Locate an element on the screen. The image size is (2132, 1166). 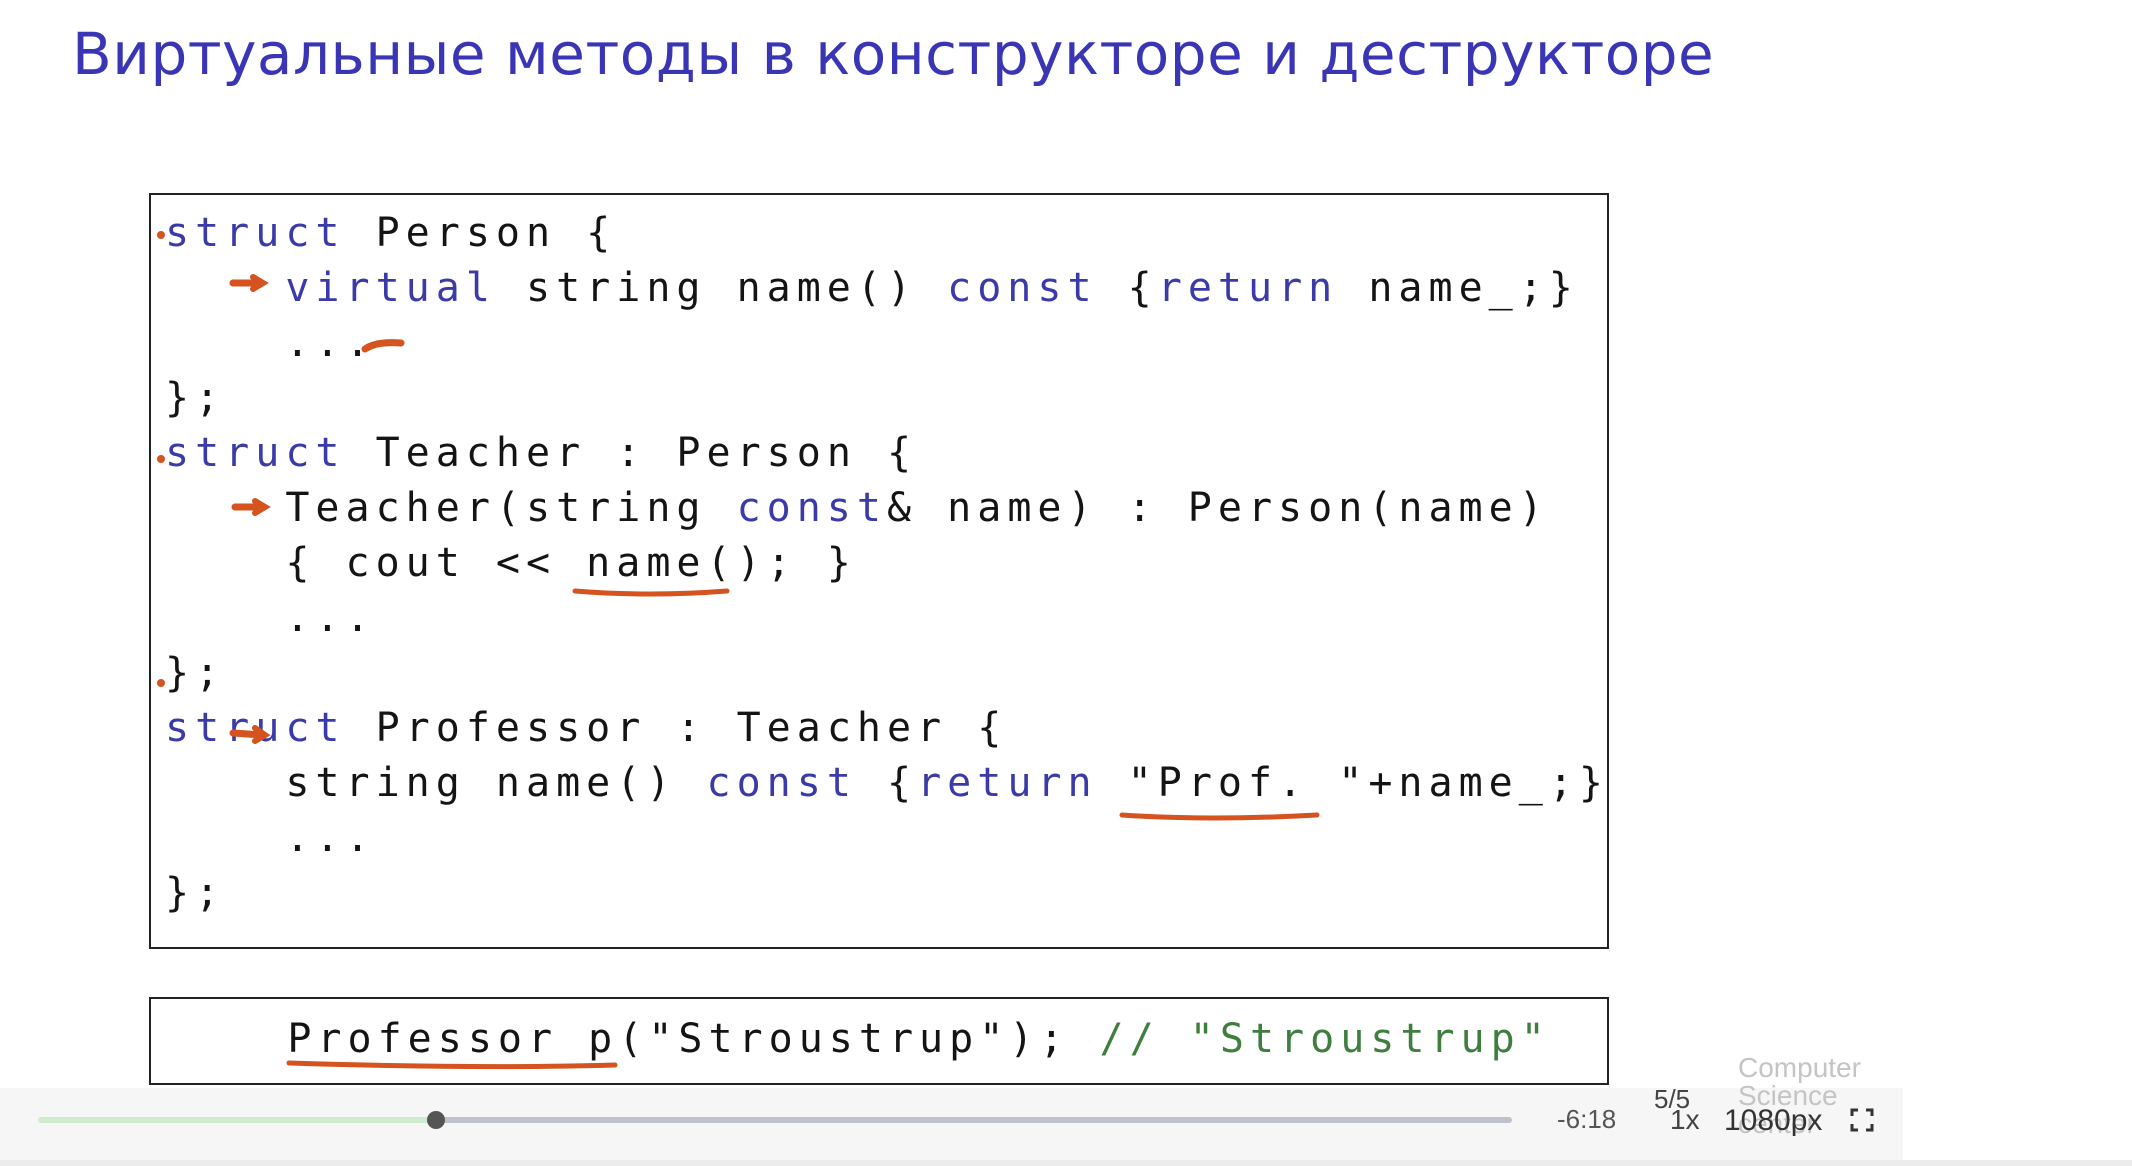
progress-played is located at coordinates (237, 1120).